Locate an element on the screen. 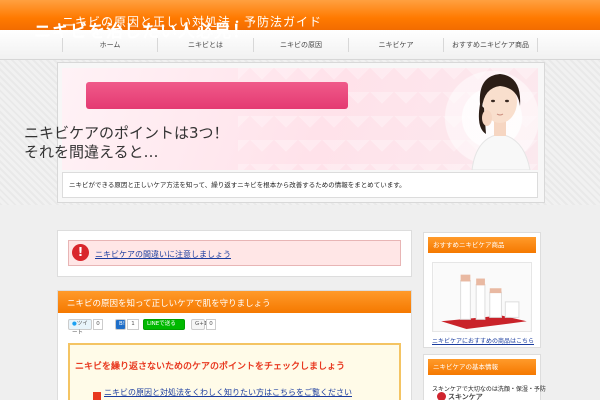 The image size is (600, 400). google-plus-button: G+1 is located at coordinates (199, 324).